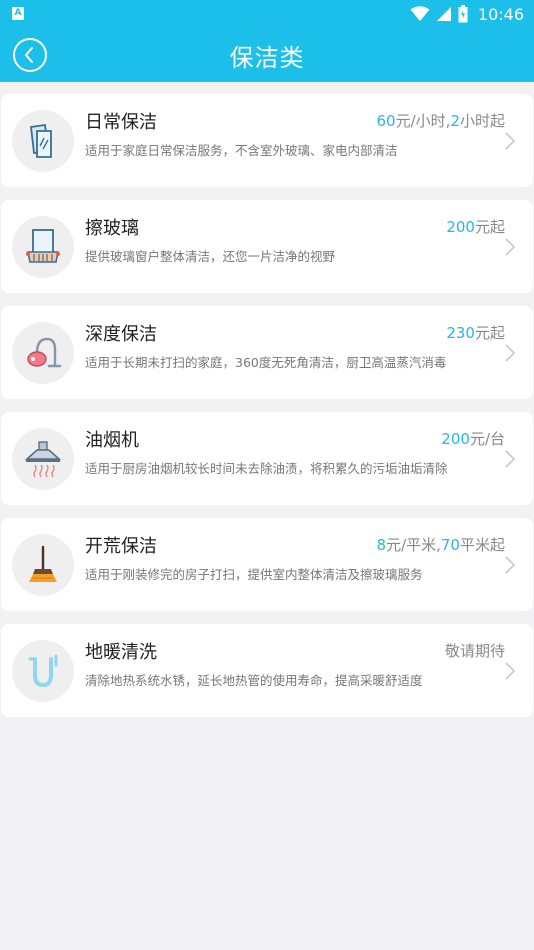  I want to click on service-price: 8元/平米,70平米起, so click(441, 544).